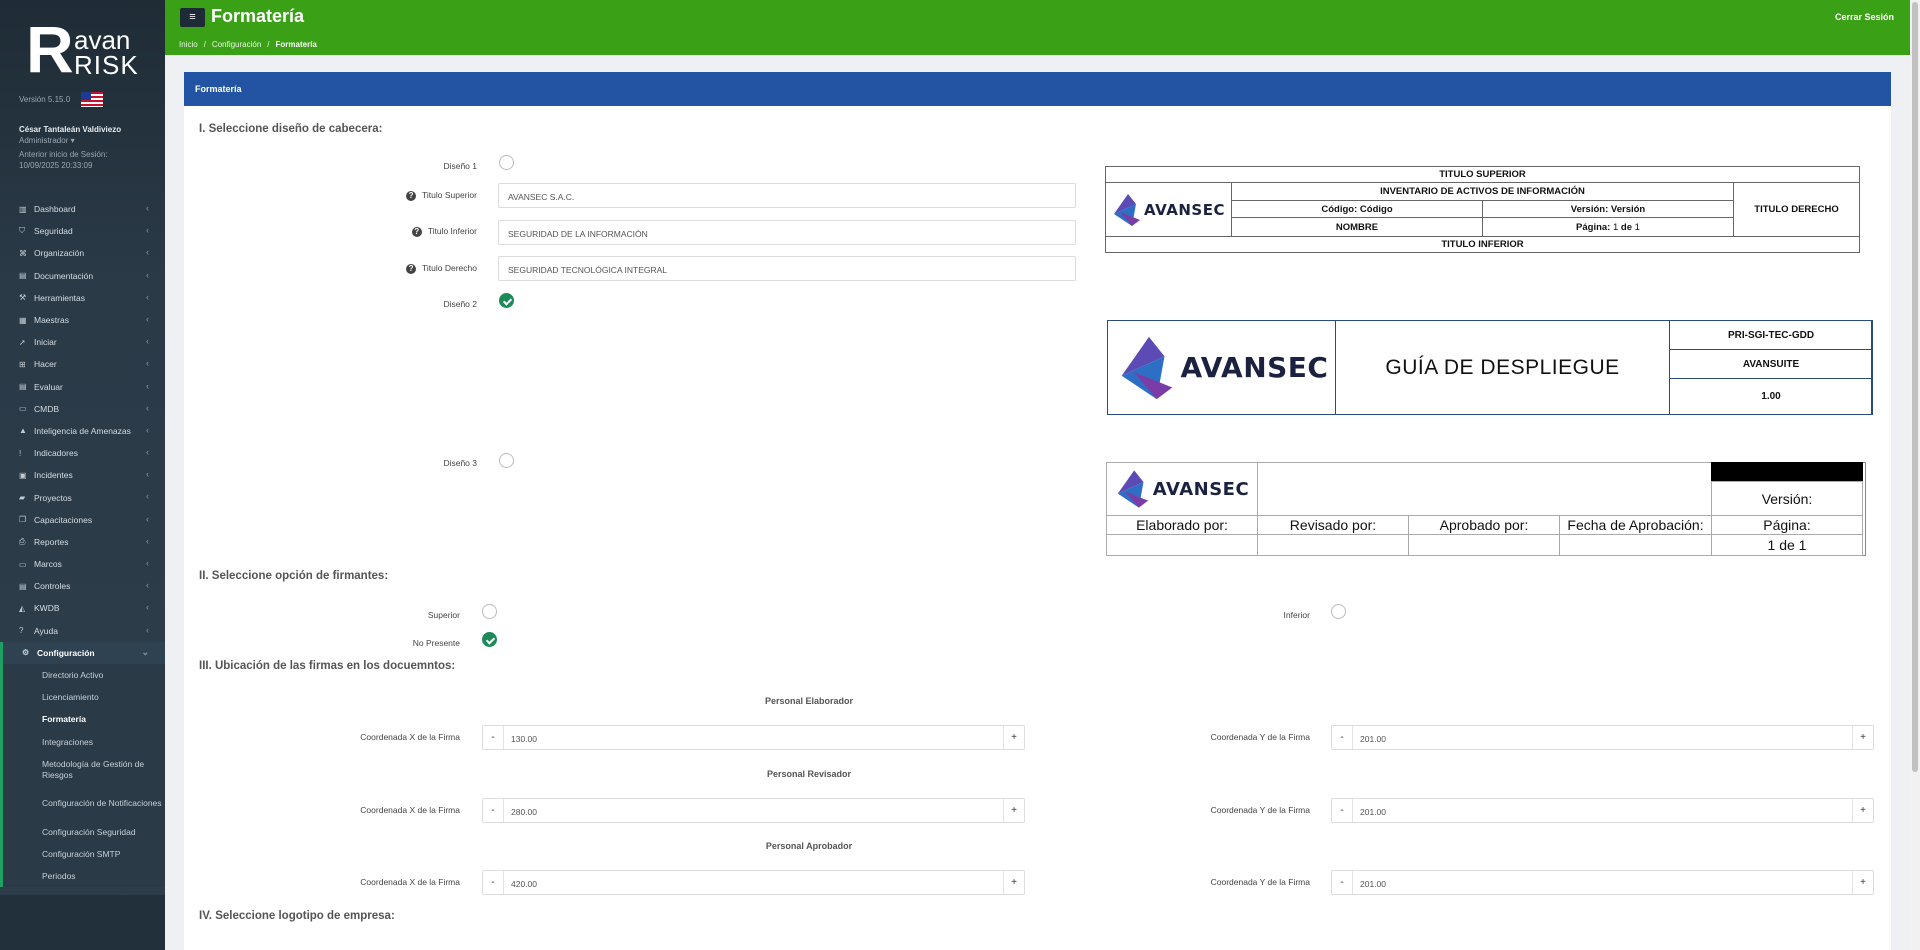 The width and height of the screenshot is (1920, 950). What do you see at coordinates (45, 342) in the screenshot?
I see `sidebar-item-label: Iniciar` at bounding box center [45, 342].